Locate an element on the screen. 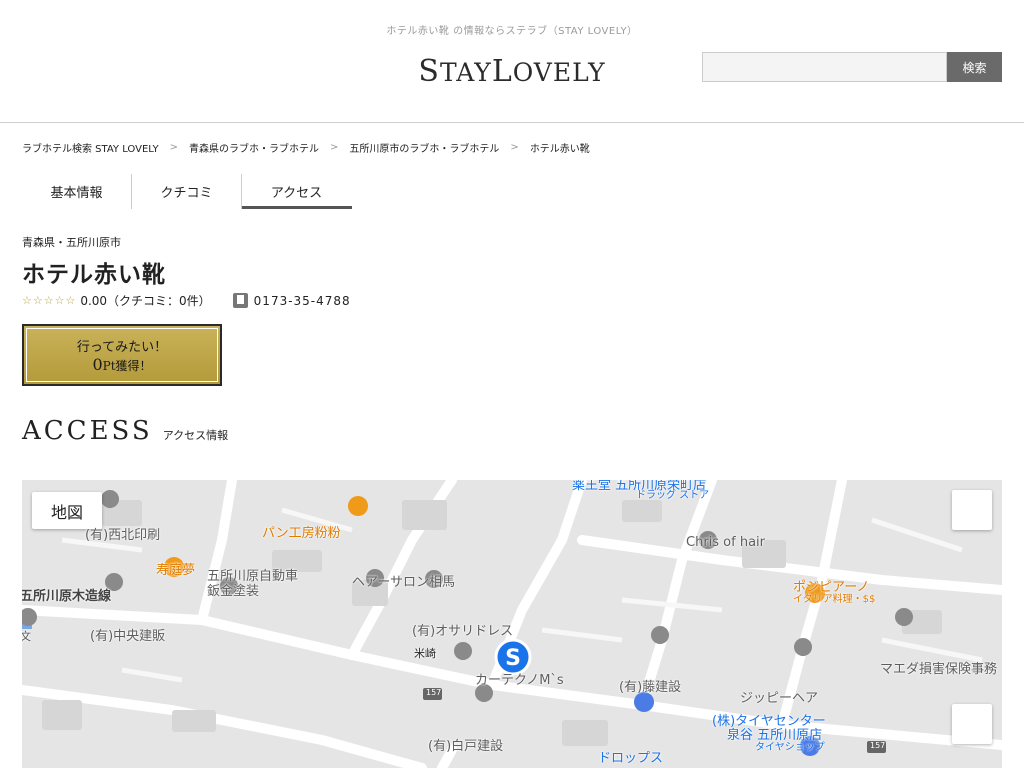  access-heading: ACCESS アクセス情報 is located at coordinates (125, 431).